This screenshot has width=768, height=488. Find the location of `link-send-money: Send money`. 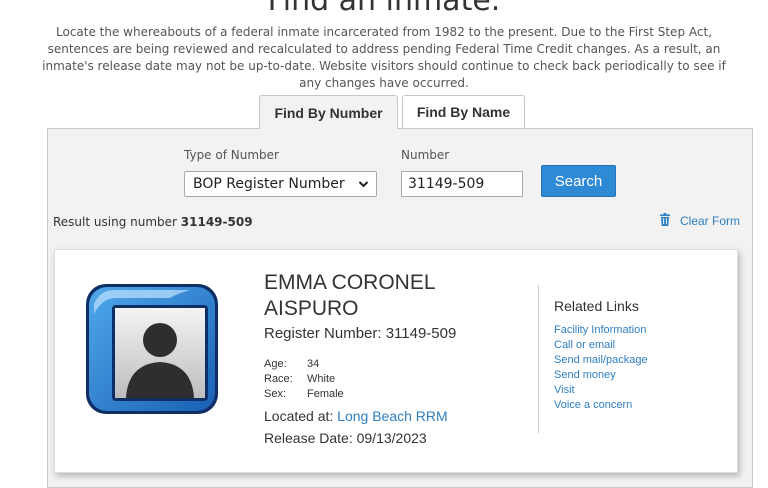

link-send-money: Send money is located at coordinates (601, 375).